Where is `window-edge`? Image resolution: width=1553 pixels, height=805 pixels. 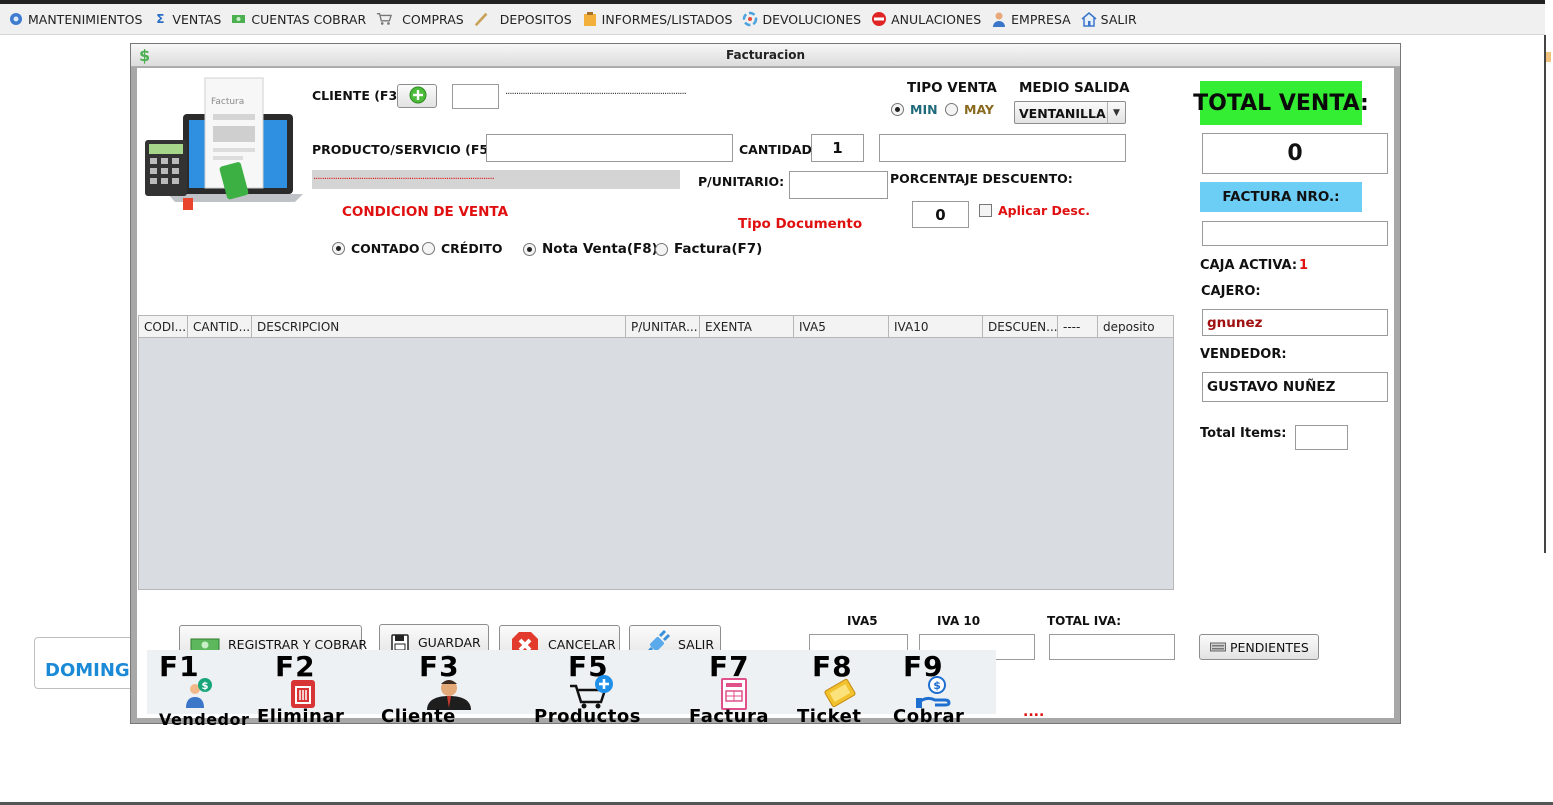
window-edge is located at coordinates (1545, 294).